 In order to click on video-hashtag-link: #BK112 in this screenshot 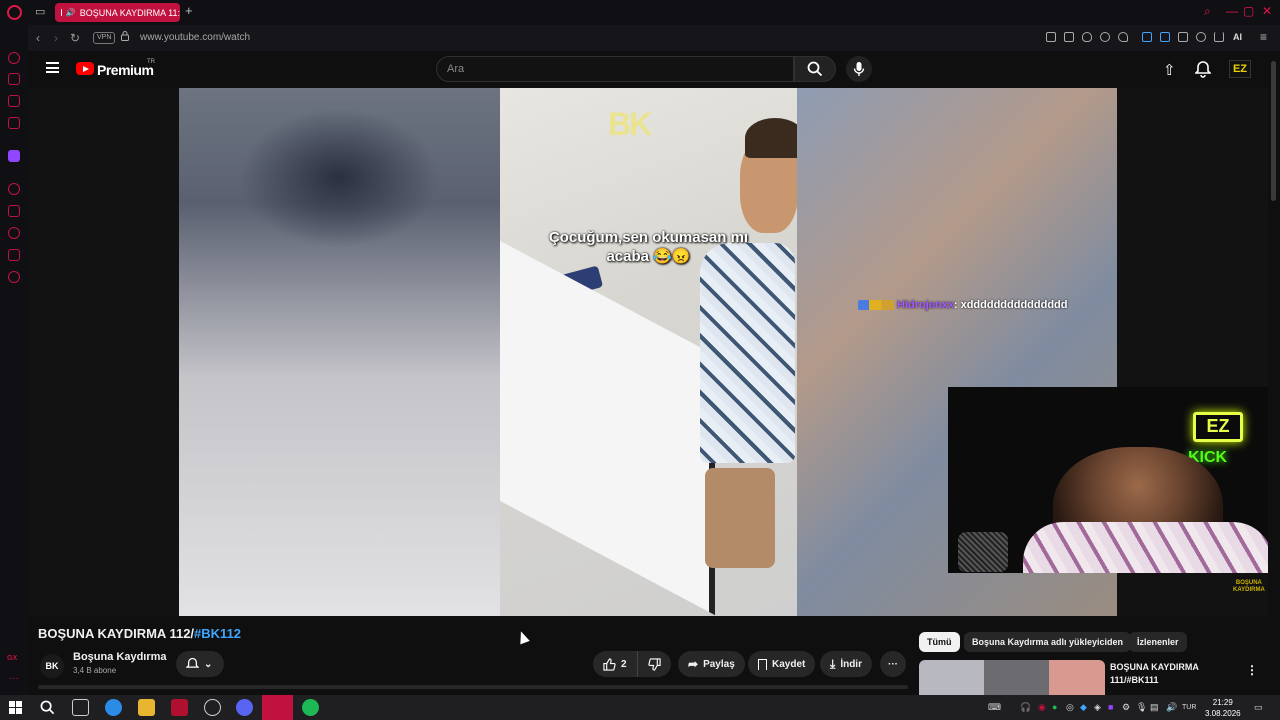, I will do `click(217, 633)`.